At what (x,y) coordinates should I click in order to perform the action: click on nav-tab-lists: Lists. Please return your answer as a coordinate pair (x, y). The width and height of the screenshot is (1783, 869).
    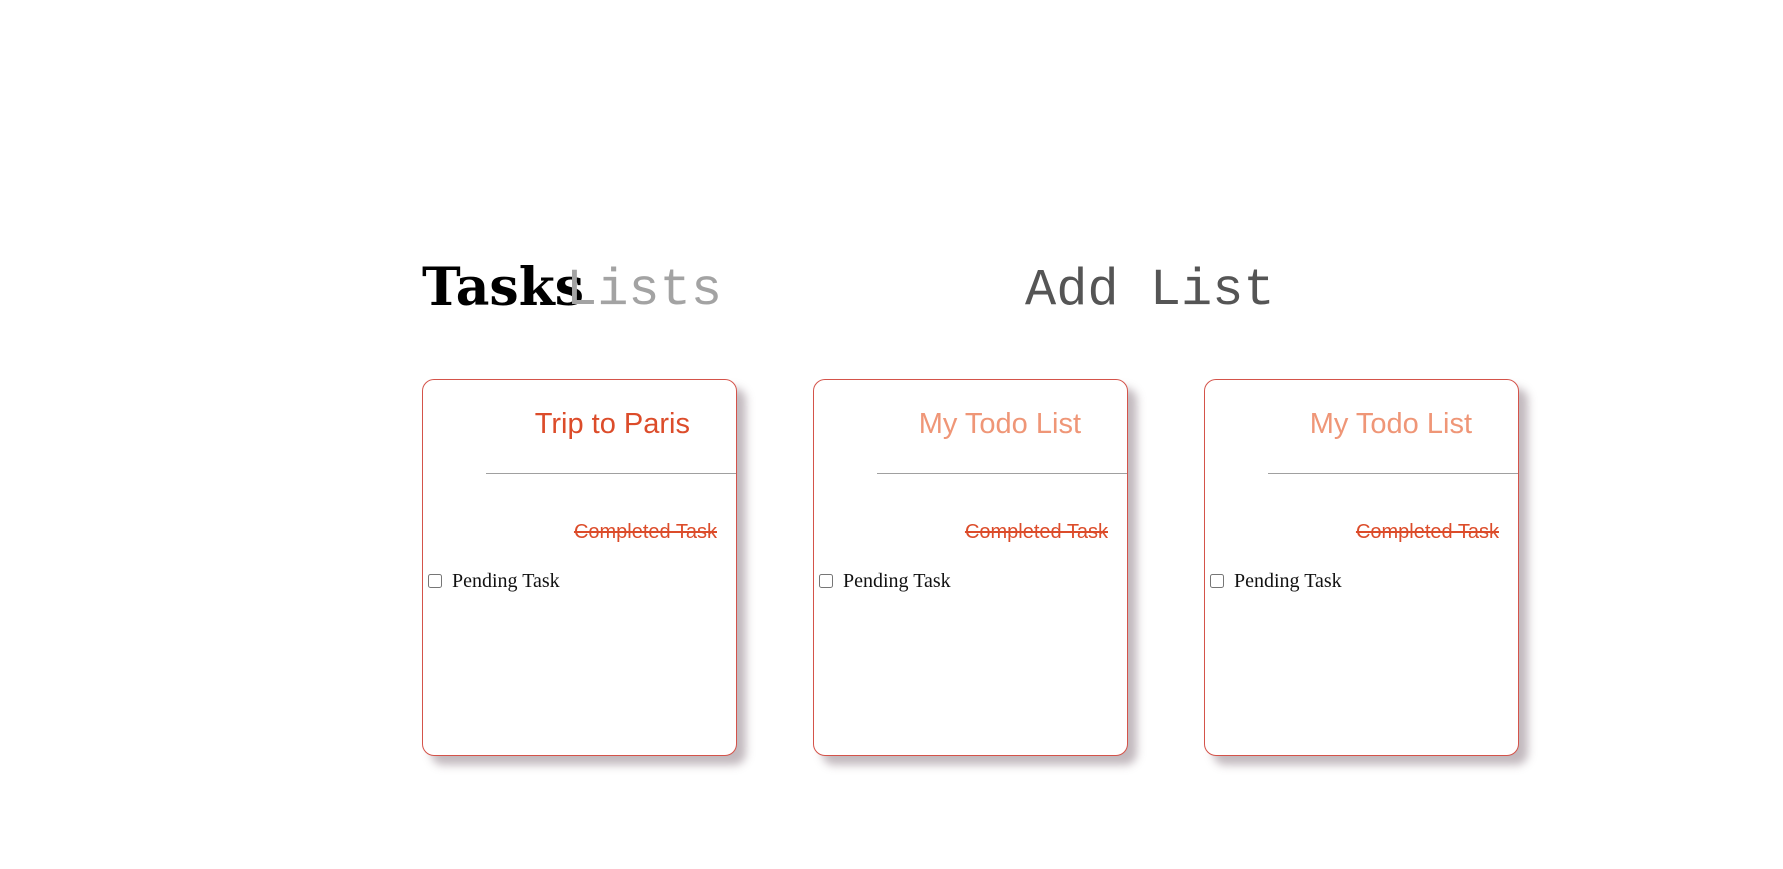
    Looking at the image, I should click on (644, 291).